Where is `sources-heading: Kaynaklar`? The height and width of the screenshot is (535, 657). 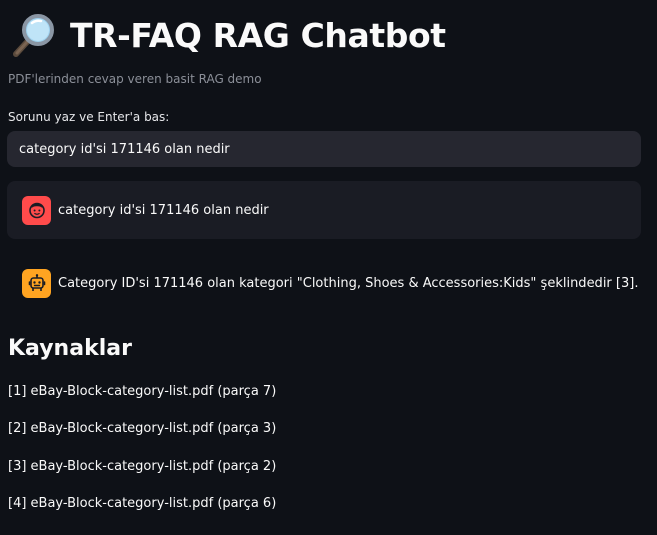
sources-heading: Kaynaklar is located at coordinates (70, 348).